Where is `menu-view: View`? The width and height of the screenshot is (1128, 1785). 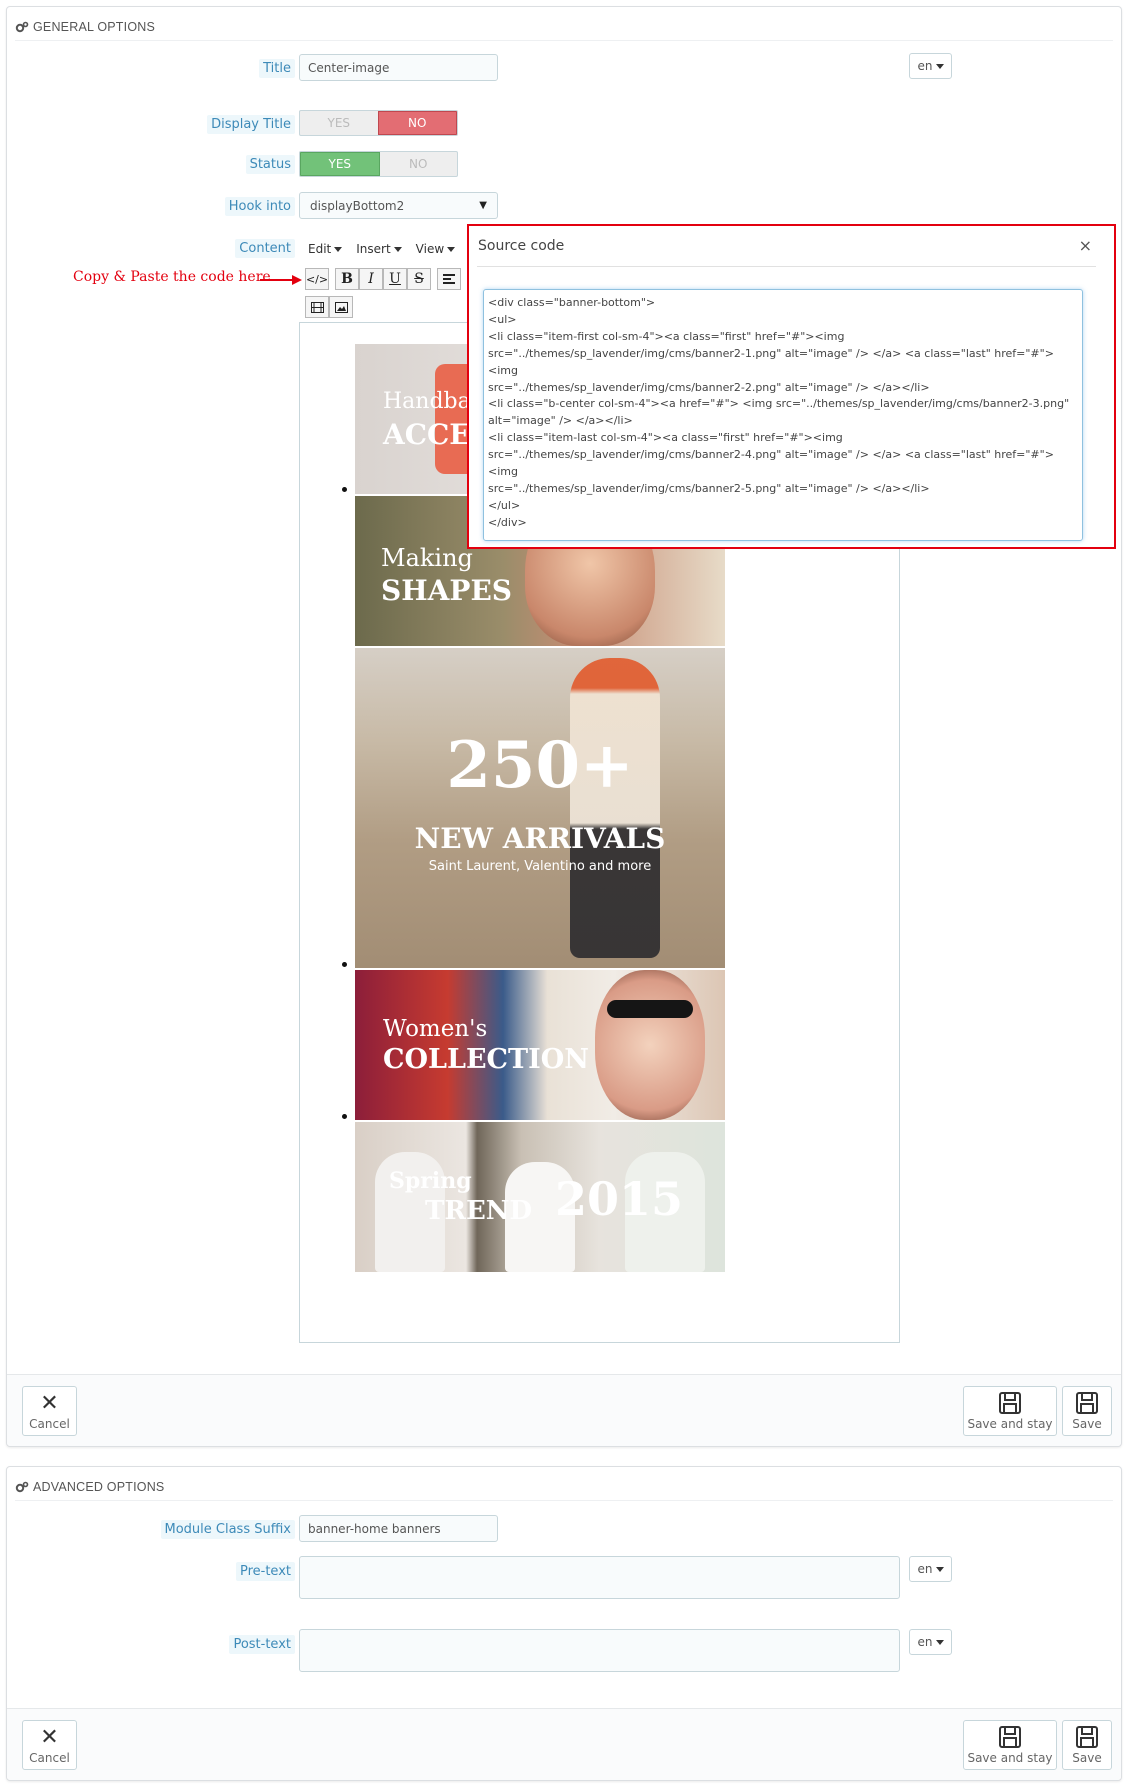
menu-view: View is located at coordinates (436, 249).